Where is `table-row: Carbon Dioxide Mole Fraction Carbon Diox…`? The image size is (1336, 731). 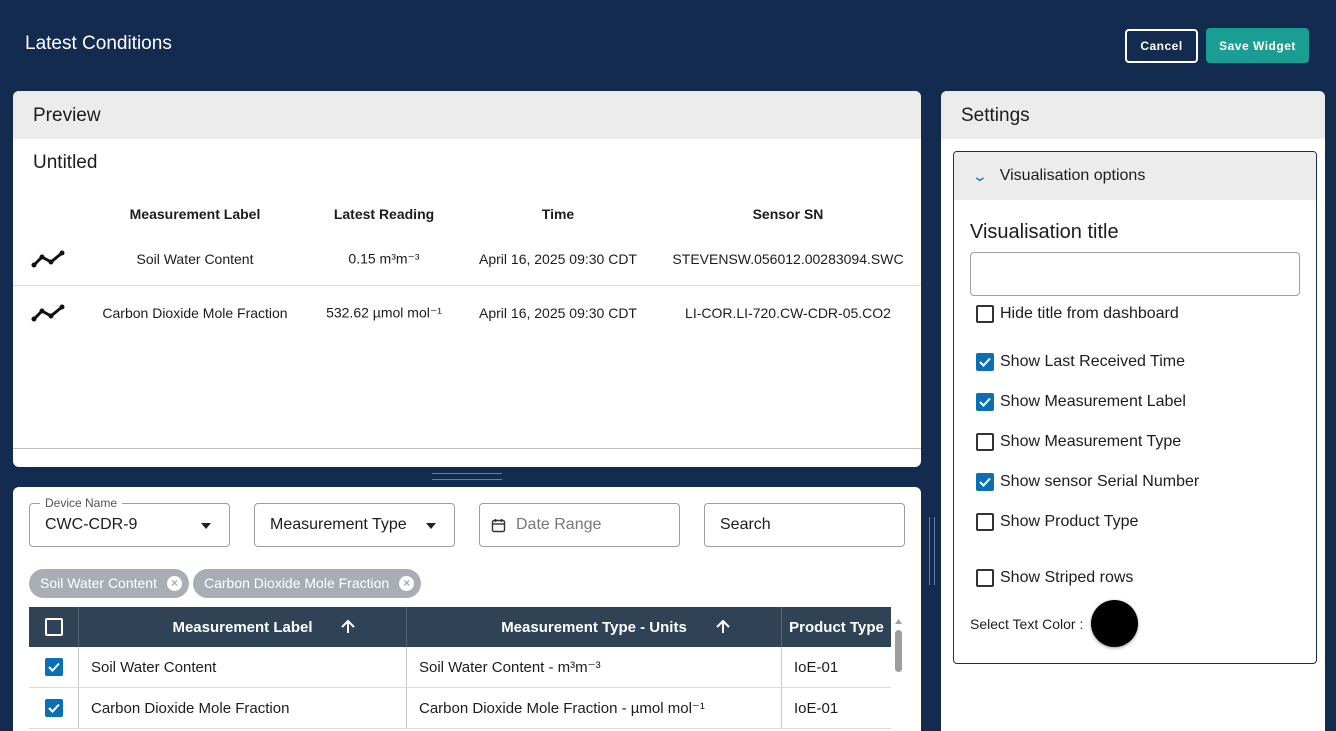 table-row: Carbon Dioxide Mole Fraction Carbon Diox… is located at coordinates (460, 708).